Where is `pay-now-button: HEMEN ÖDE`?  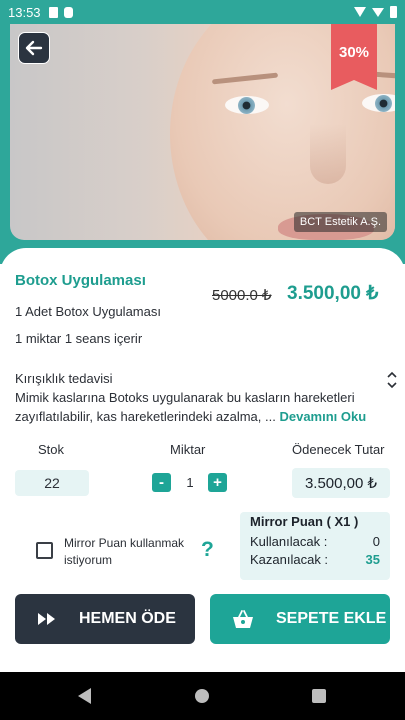
pay-now-button: HEMEN ÖDE is located at coordinates (105, 619).